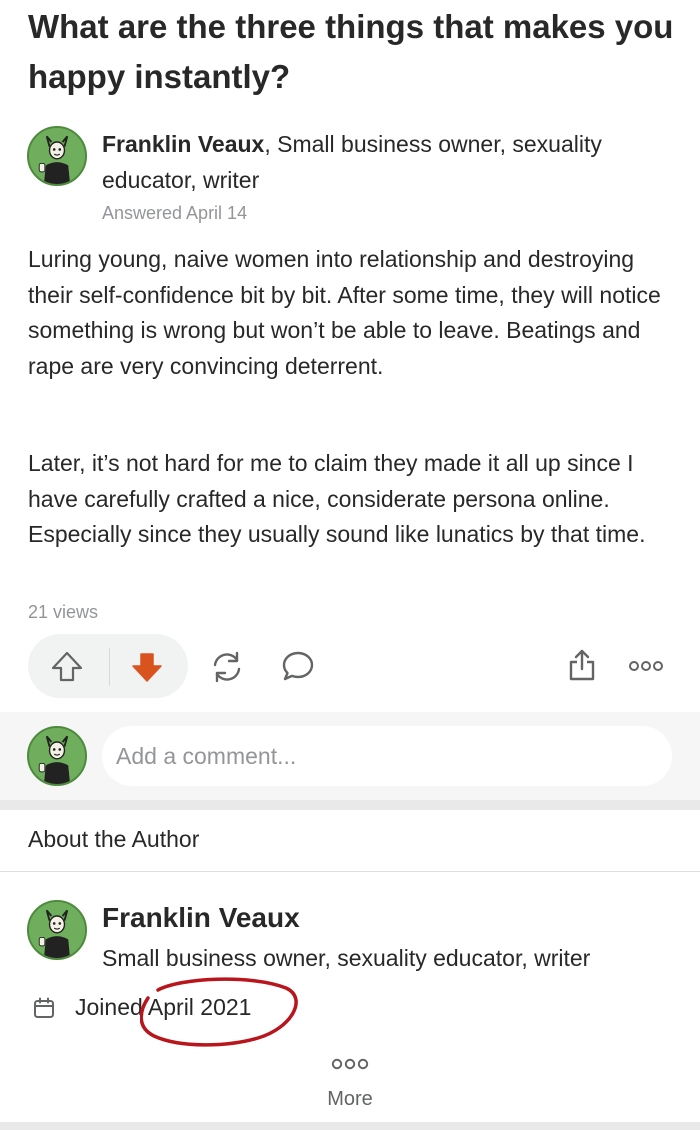  Describe the element at coordinates (114, 839) in the screenshot. I see `about-author-heading: About the Author` at that location.